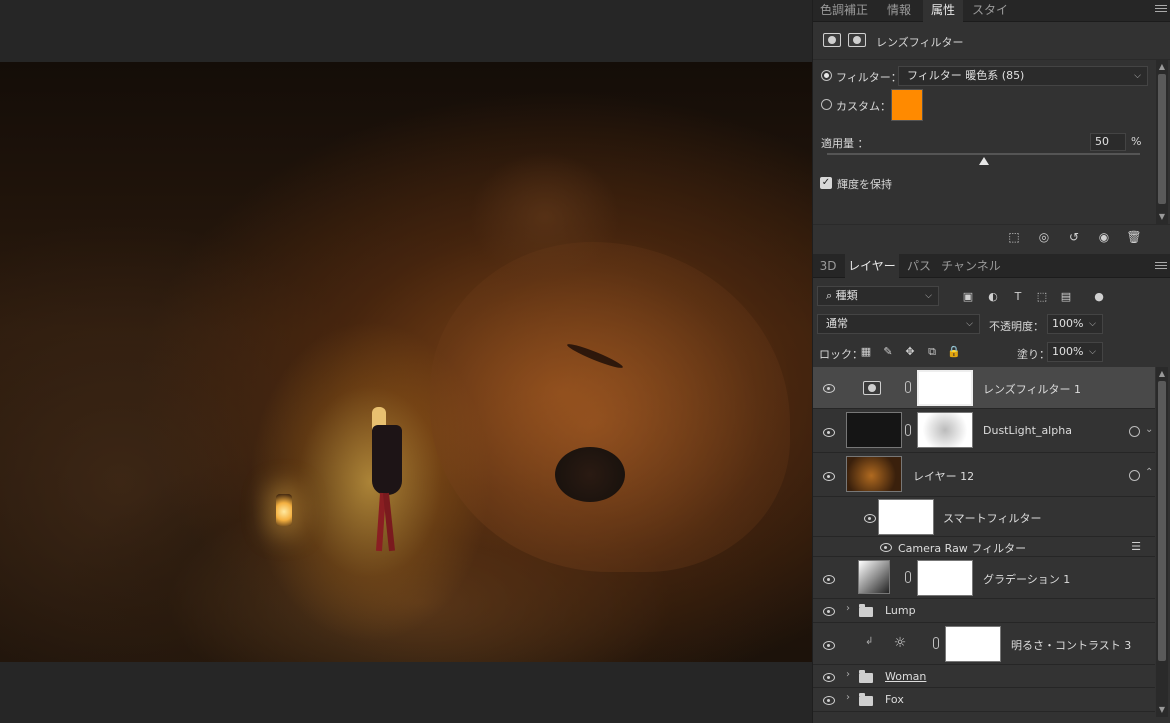 The image size is (1170, 723). I want to click on density-slider-track, so click(983, 154).